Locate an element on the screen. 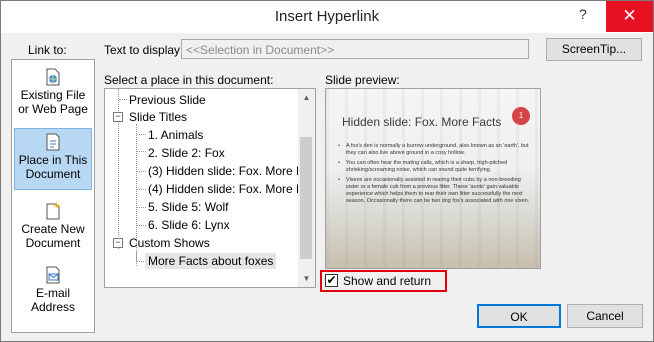 The image size is (654, 342). tree-item-slide-4: (4) Hidden slide: Fox. More F is located at coordinates (225, 189).